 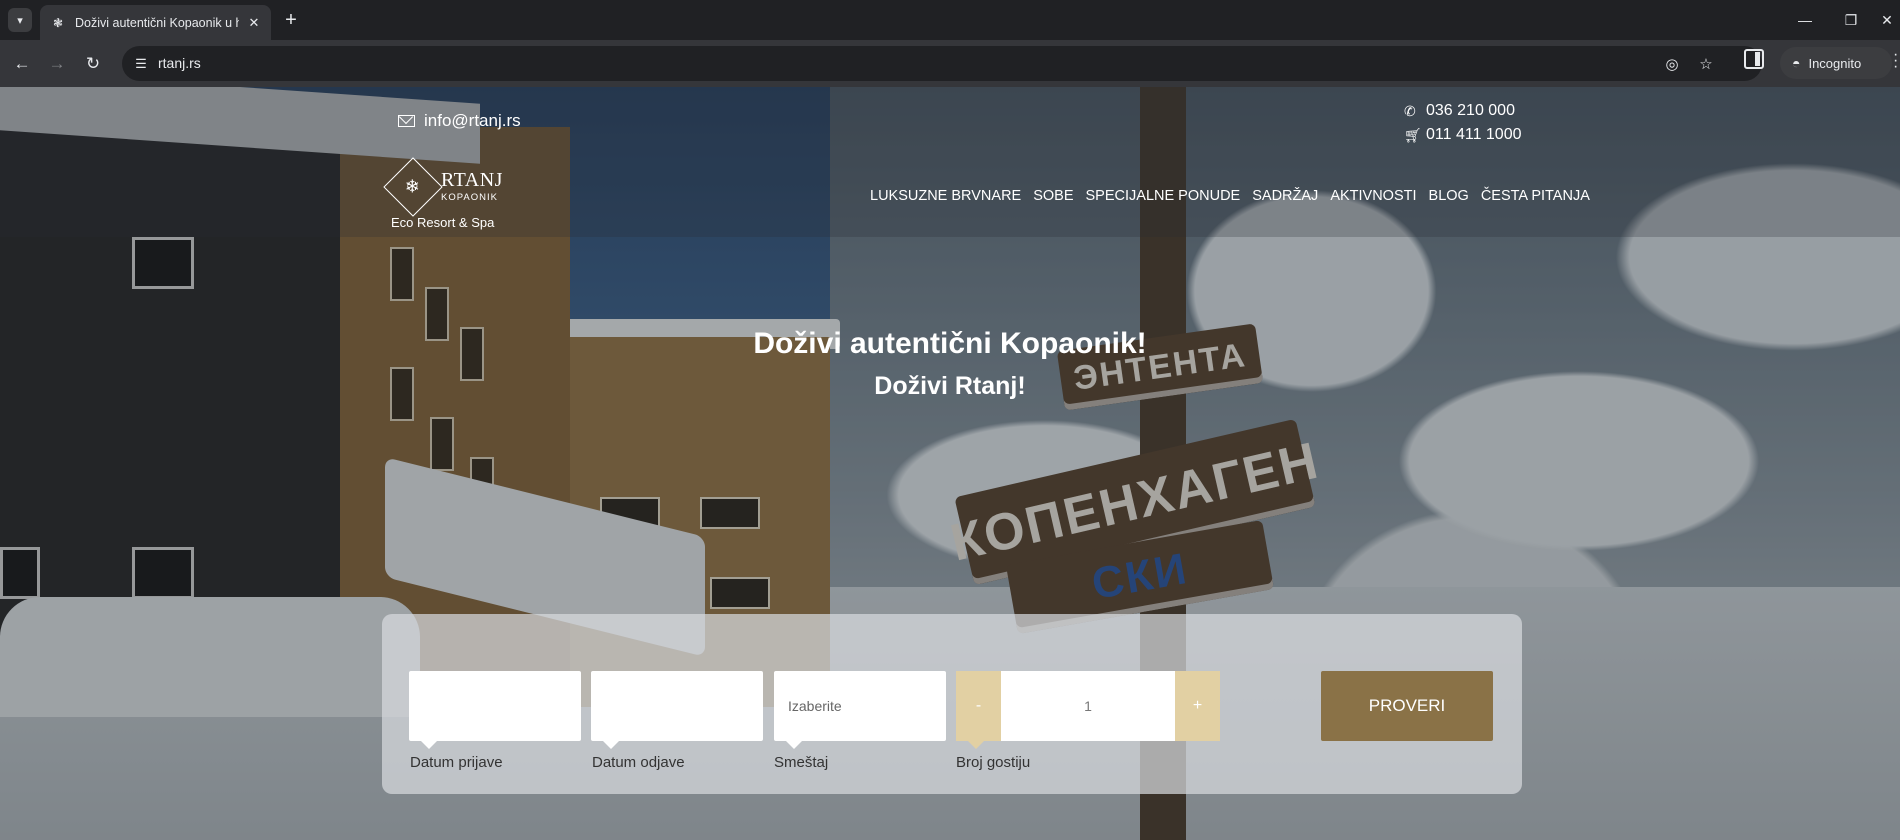 I want to click on tab-title: Doživi autentični Kopaonik u ho, so click(x=157, y=22).